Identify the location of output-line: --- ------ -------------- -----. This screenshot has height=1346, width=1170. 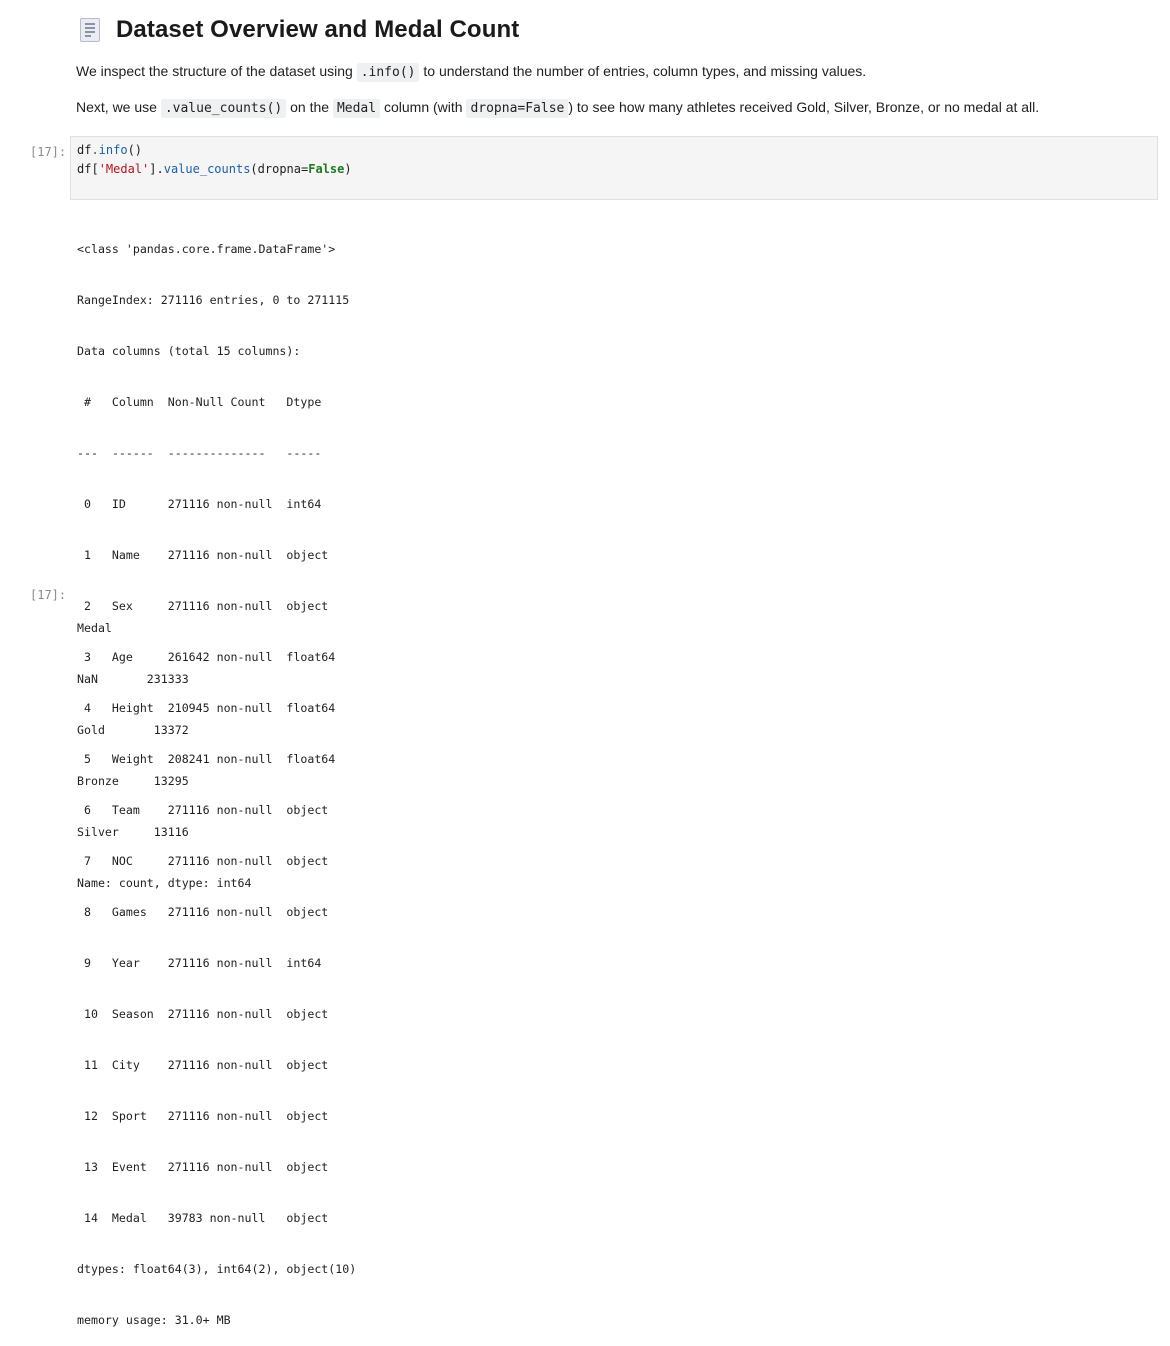
(206, 453).